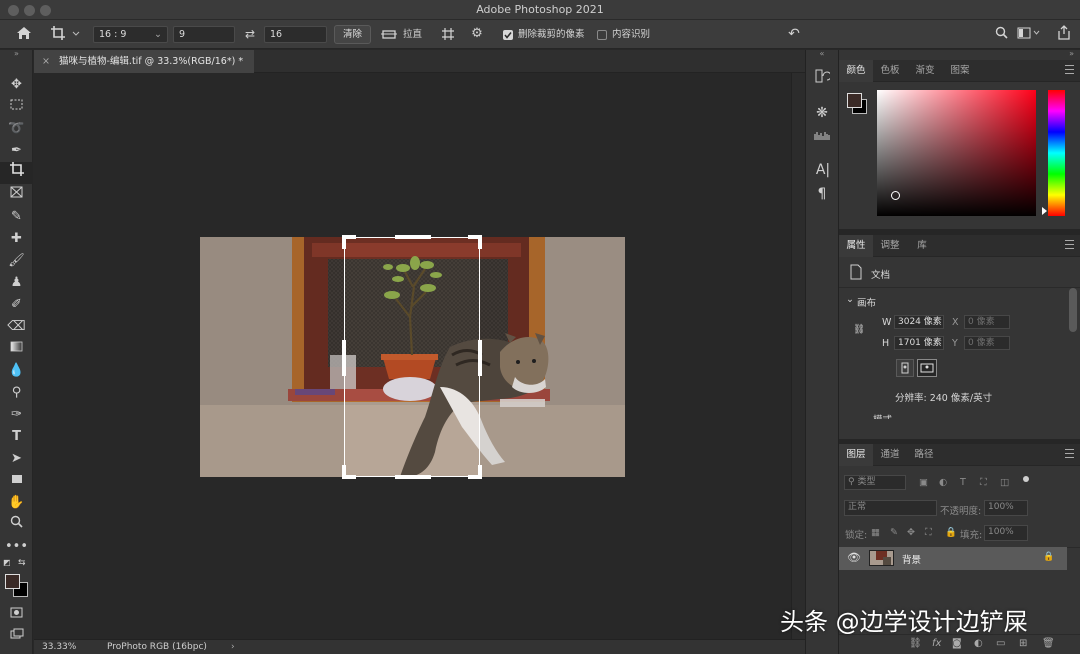  I want to click on swap-colors-icon: ⇆, so click(23, 563).